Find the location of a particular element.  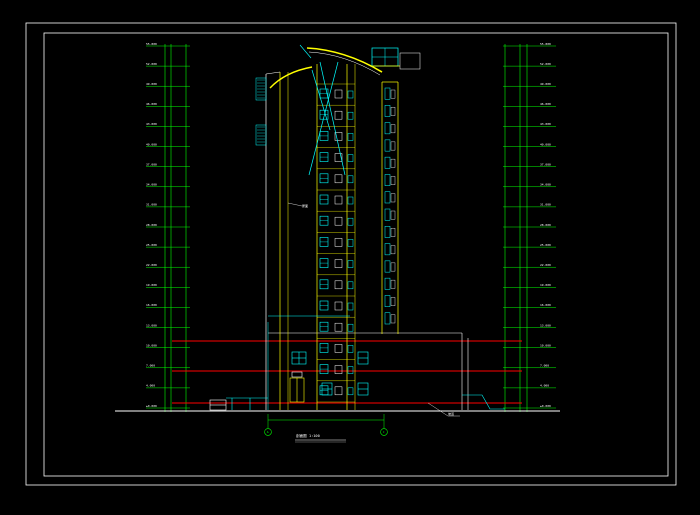

left-level-label: 55.800 is located at coordinates (151, 44).